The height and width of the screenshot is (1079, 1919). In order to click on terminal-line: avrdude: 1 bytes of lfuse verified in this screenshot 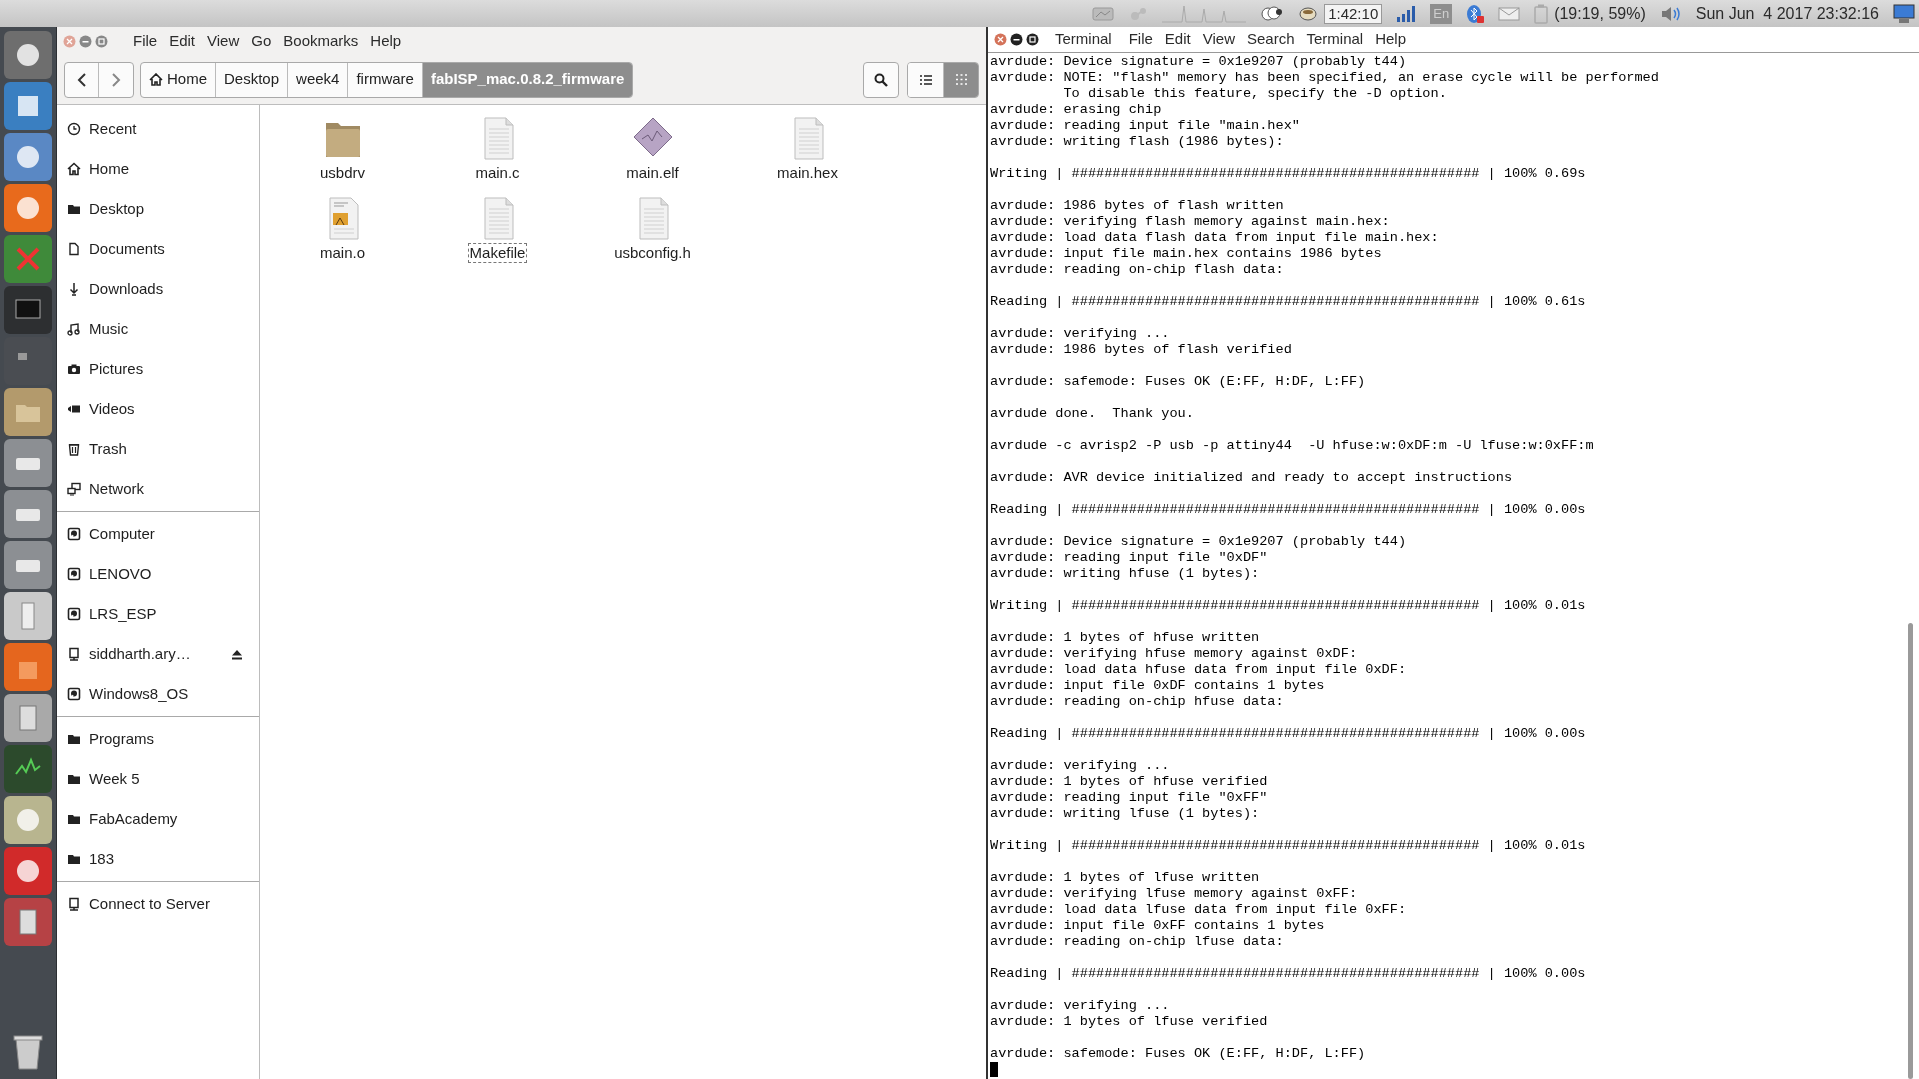, I will do `click(1129, 1022)`.